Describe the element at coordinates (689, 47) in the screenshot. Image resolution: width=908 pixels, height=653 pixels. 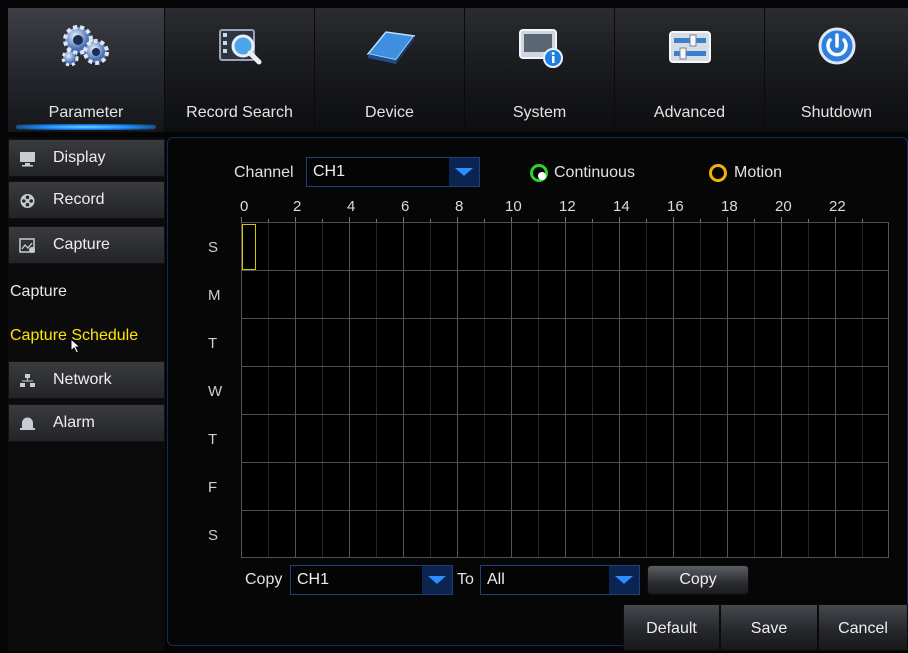
I see `sliders-icon` at that location.